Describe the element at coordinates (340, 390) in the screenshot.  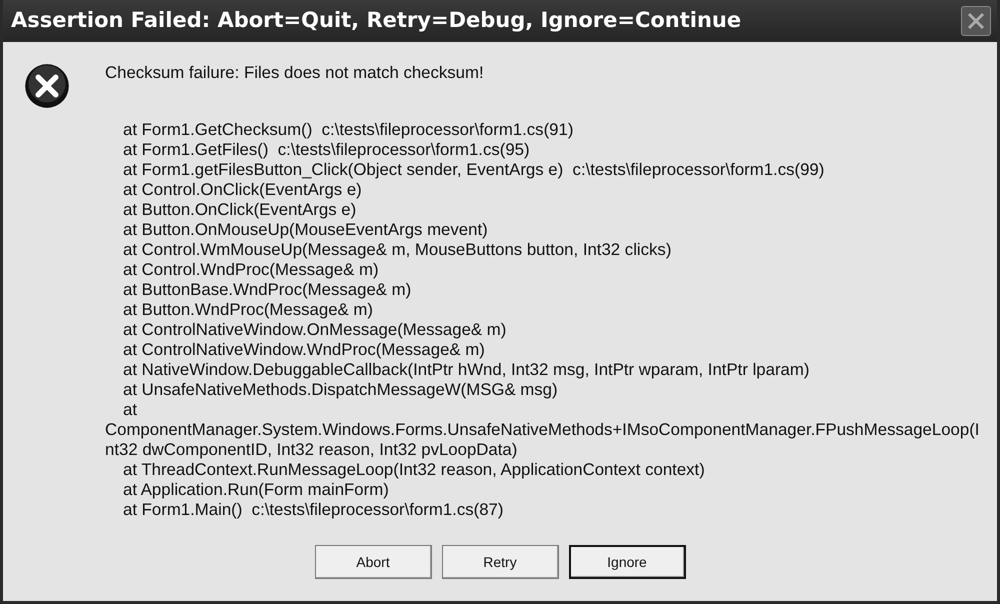
I see `stack-trace-line: at UnsafeNativeMethods.DispatchMessageW(MSG& msg)` at that location.